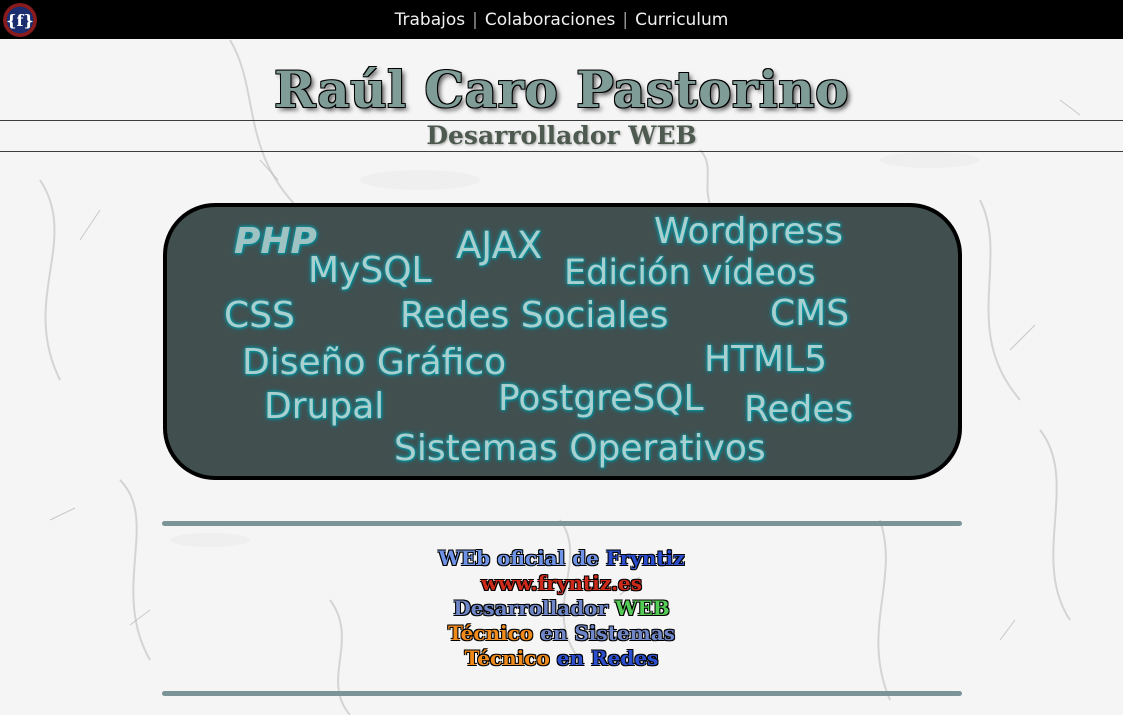  I want to click on footer-text: WEB, so click(642, 608).